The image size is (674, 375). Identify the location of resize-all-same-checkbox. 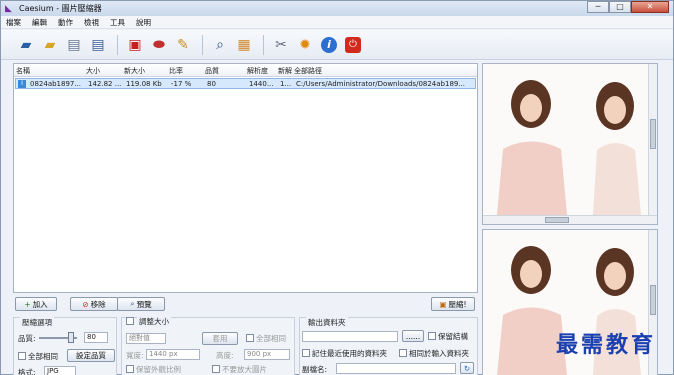
(250, 338).